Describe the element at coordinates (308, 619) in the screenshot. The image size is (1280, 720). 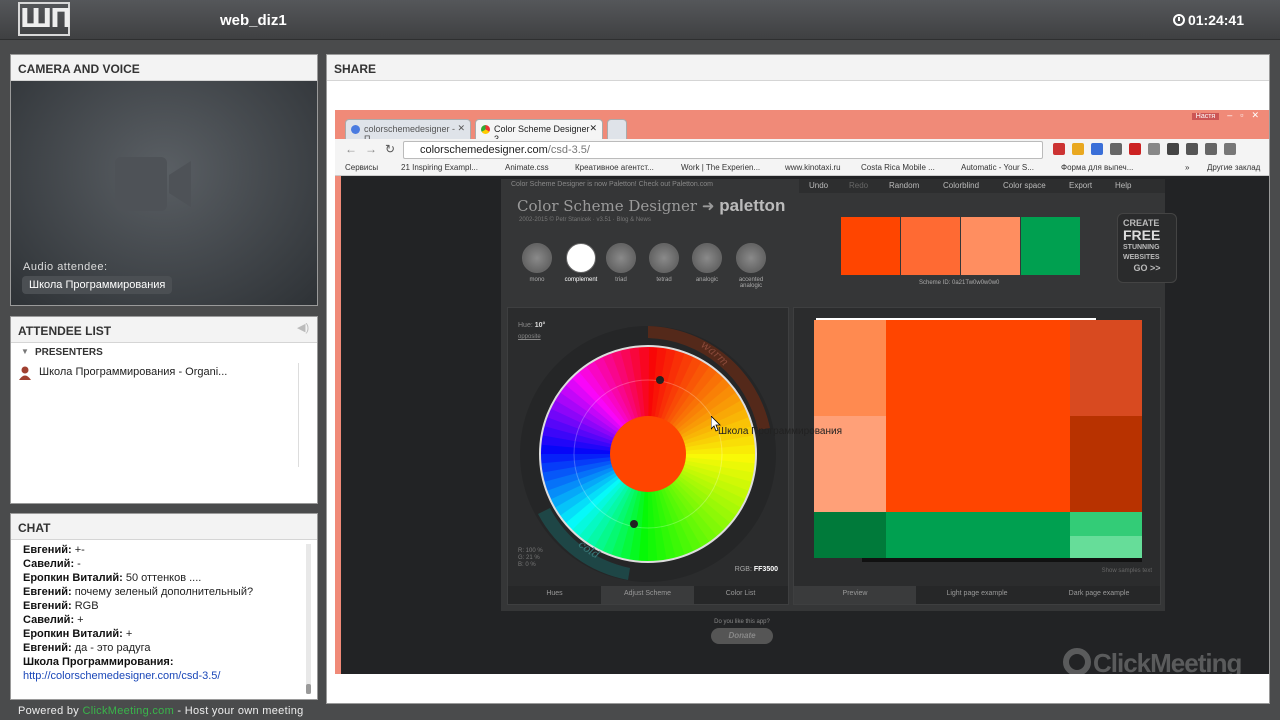
I see `chat-scrollbar` at that location.